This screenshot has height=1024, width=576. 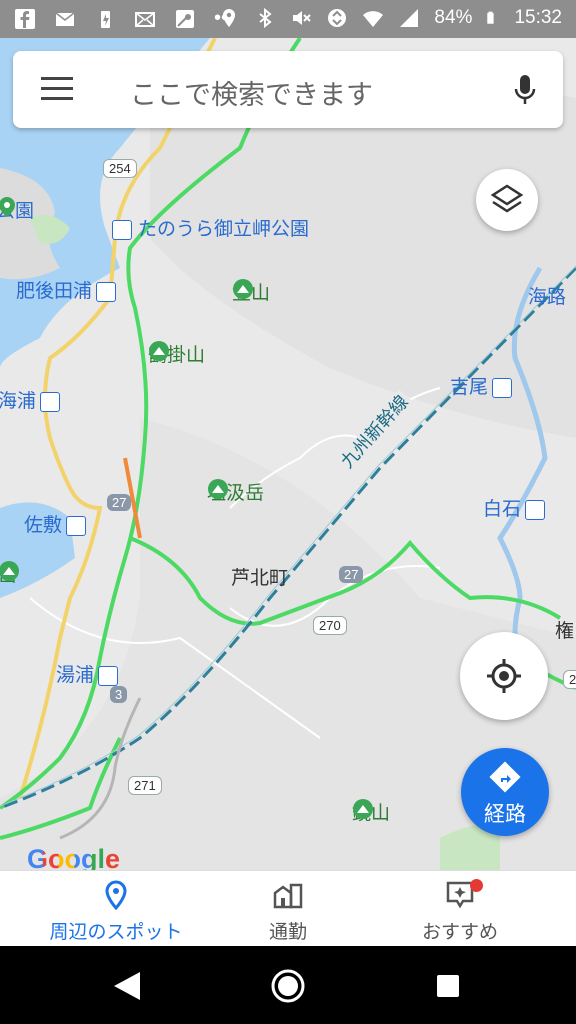 What do you see at coordinates (65, 18) in the screenshot?
I see `mail-icon` at bounding box center [65, 18].